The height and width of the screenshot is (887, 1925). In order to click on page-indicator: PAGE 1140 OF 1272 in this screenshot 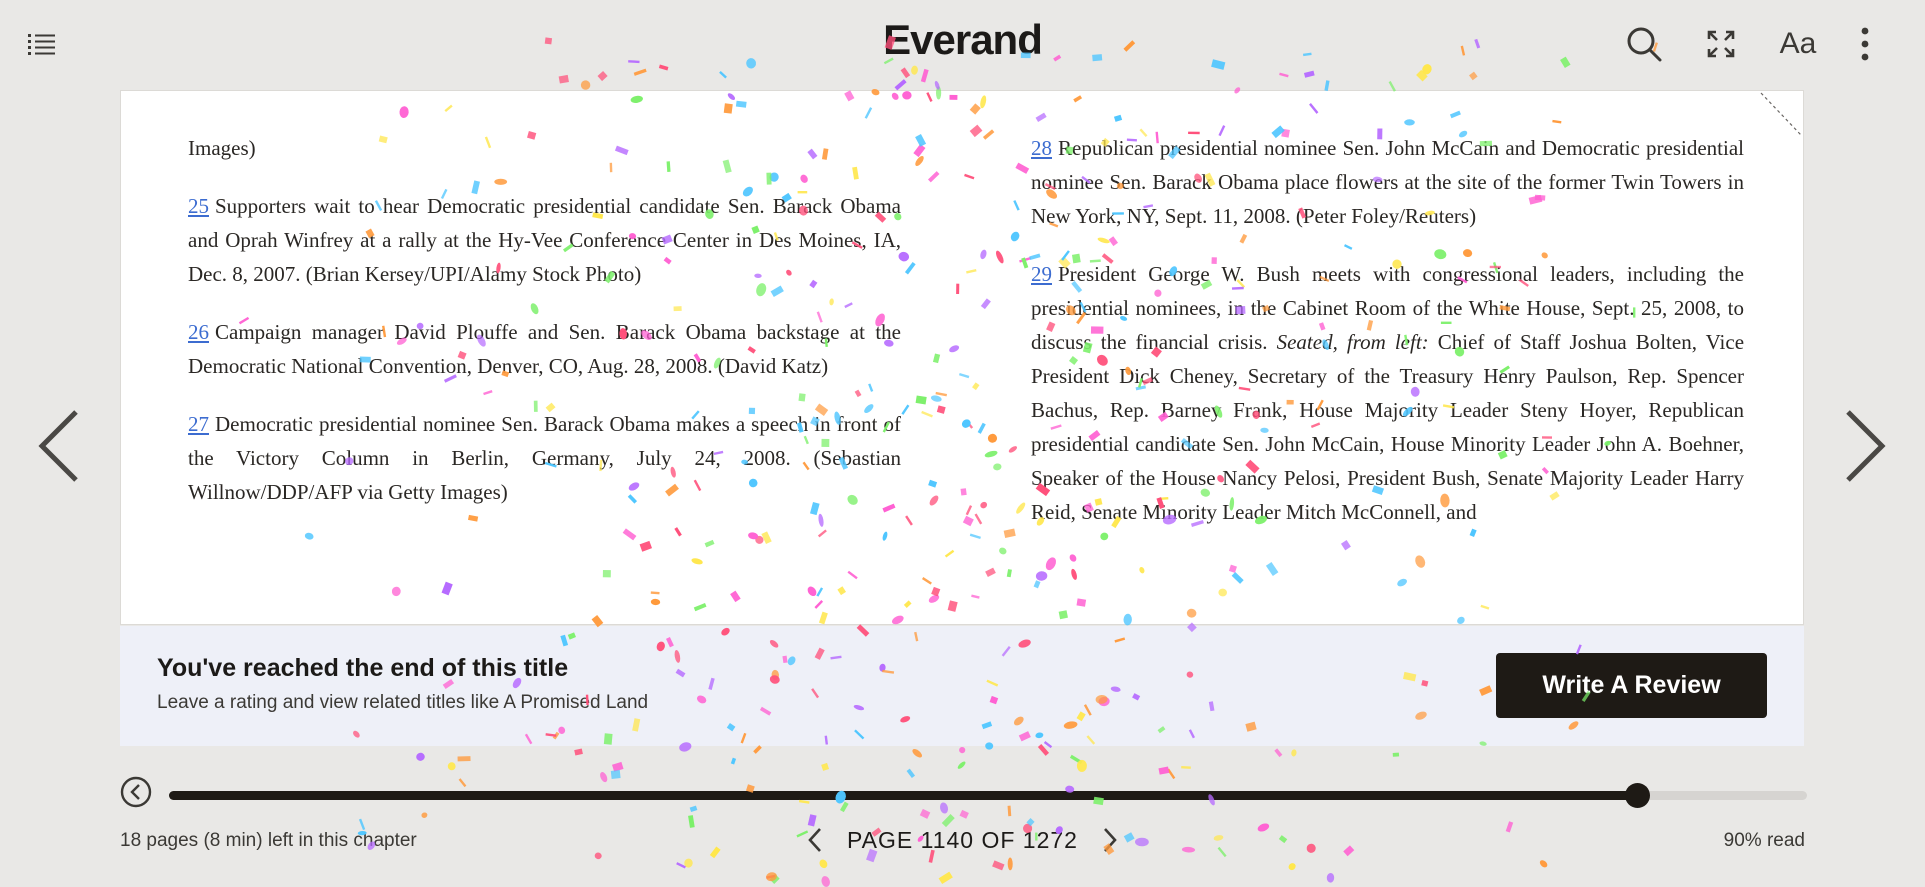, I will do `click(962, 840)`.